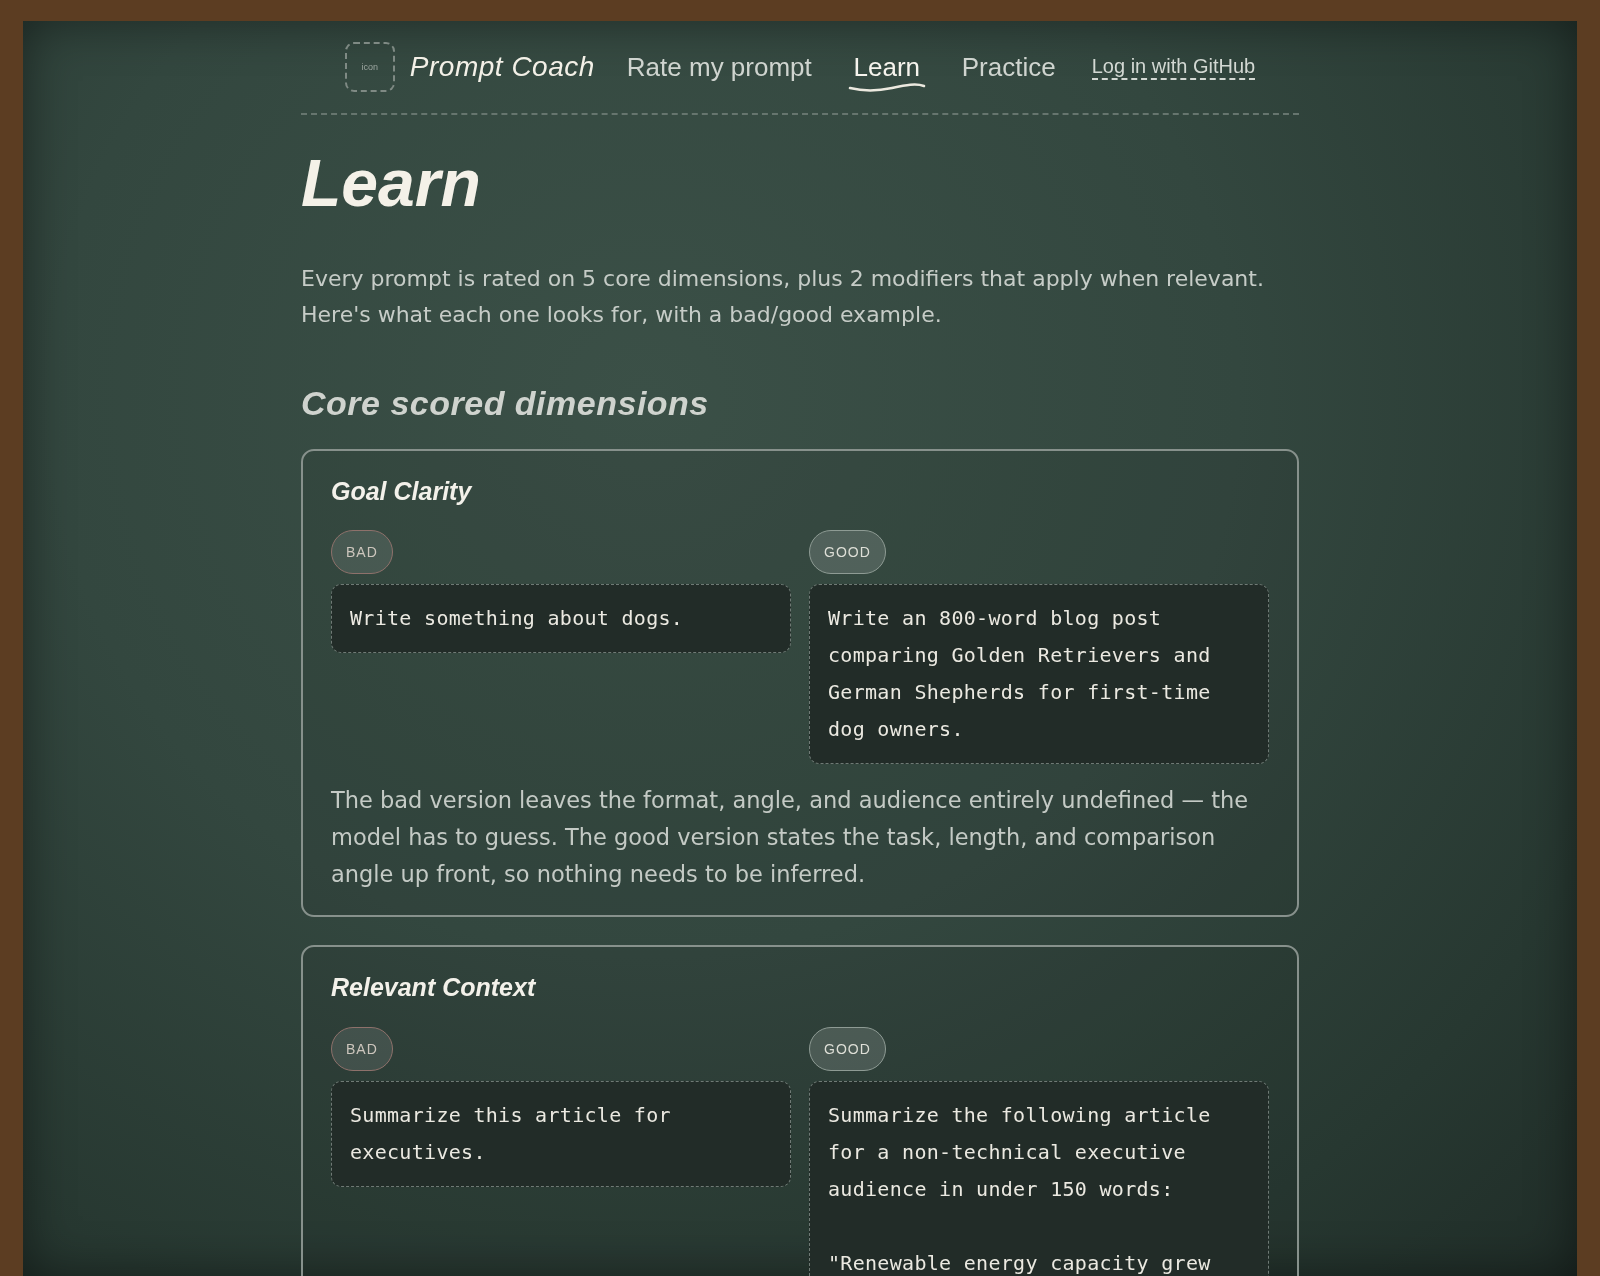 The image size is (1600, 1276). I want to click on nav-tab: Learn, so click(886, 67).